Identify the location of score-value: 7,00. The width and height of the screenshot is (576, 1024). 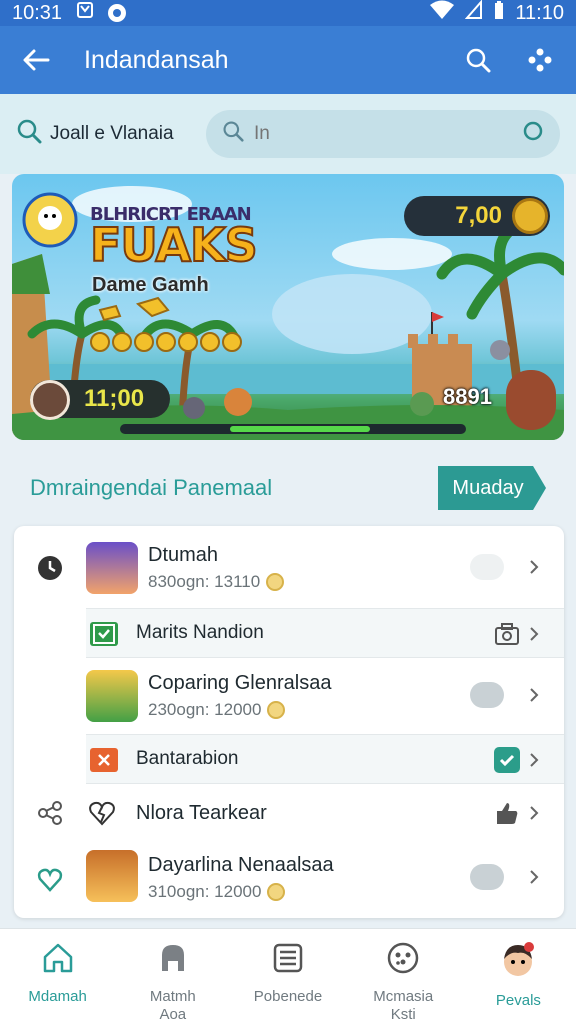
(478, 215).